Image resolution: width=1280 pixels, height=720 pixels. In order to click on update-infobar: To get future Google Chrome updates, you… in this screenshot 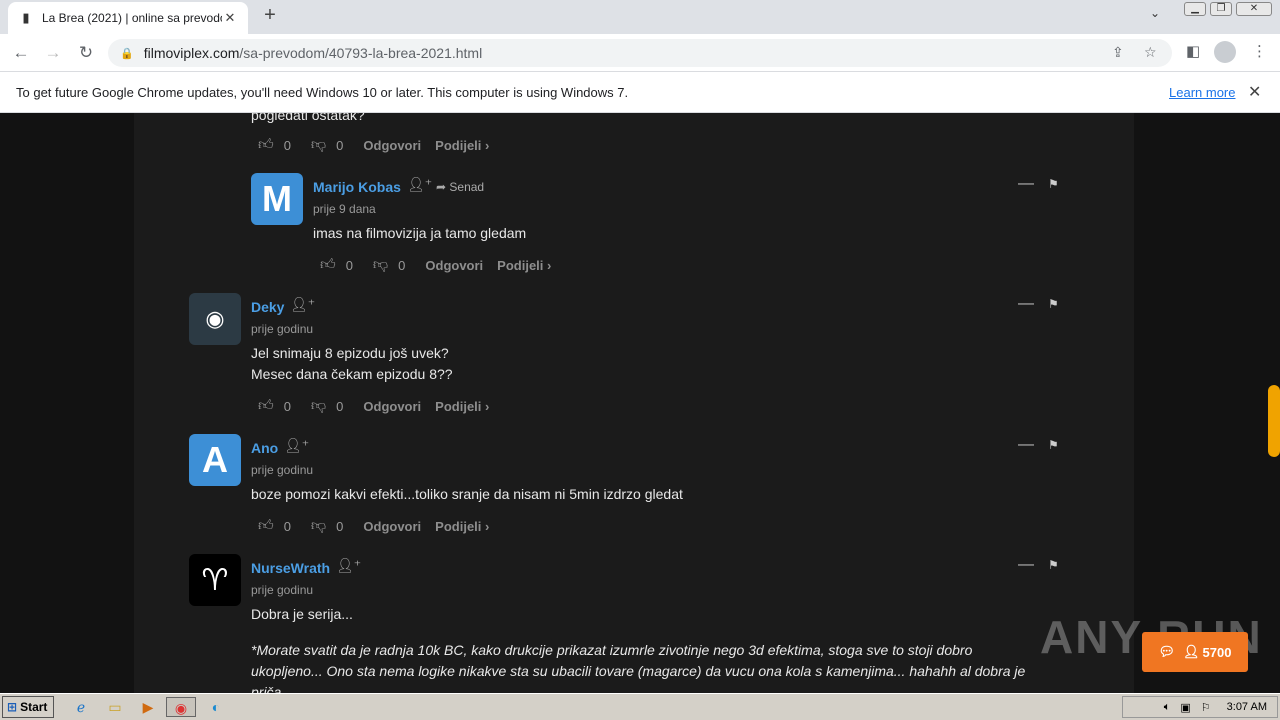, I will do `click(640, 92)`.